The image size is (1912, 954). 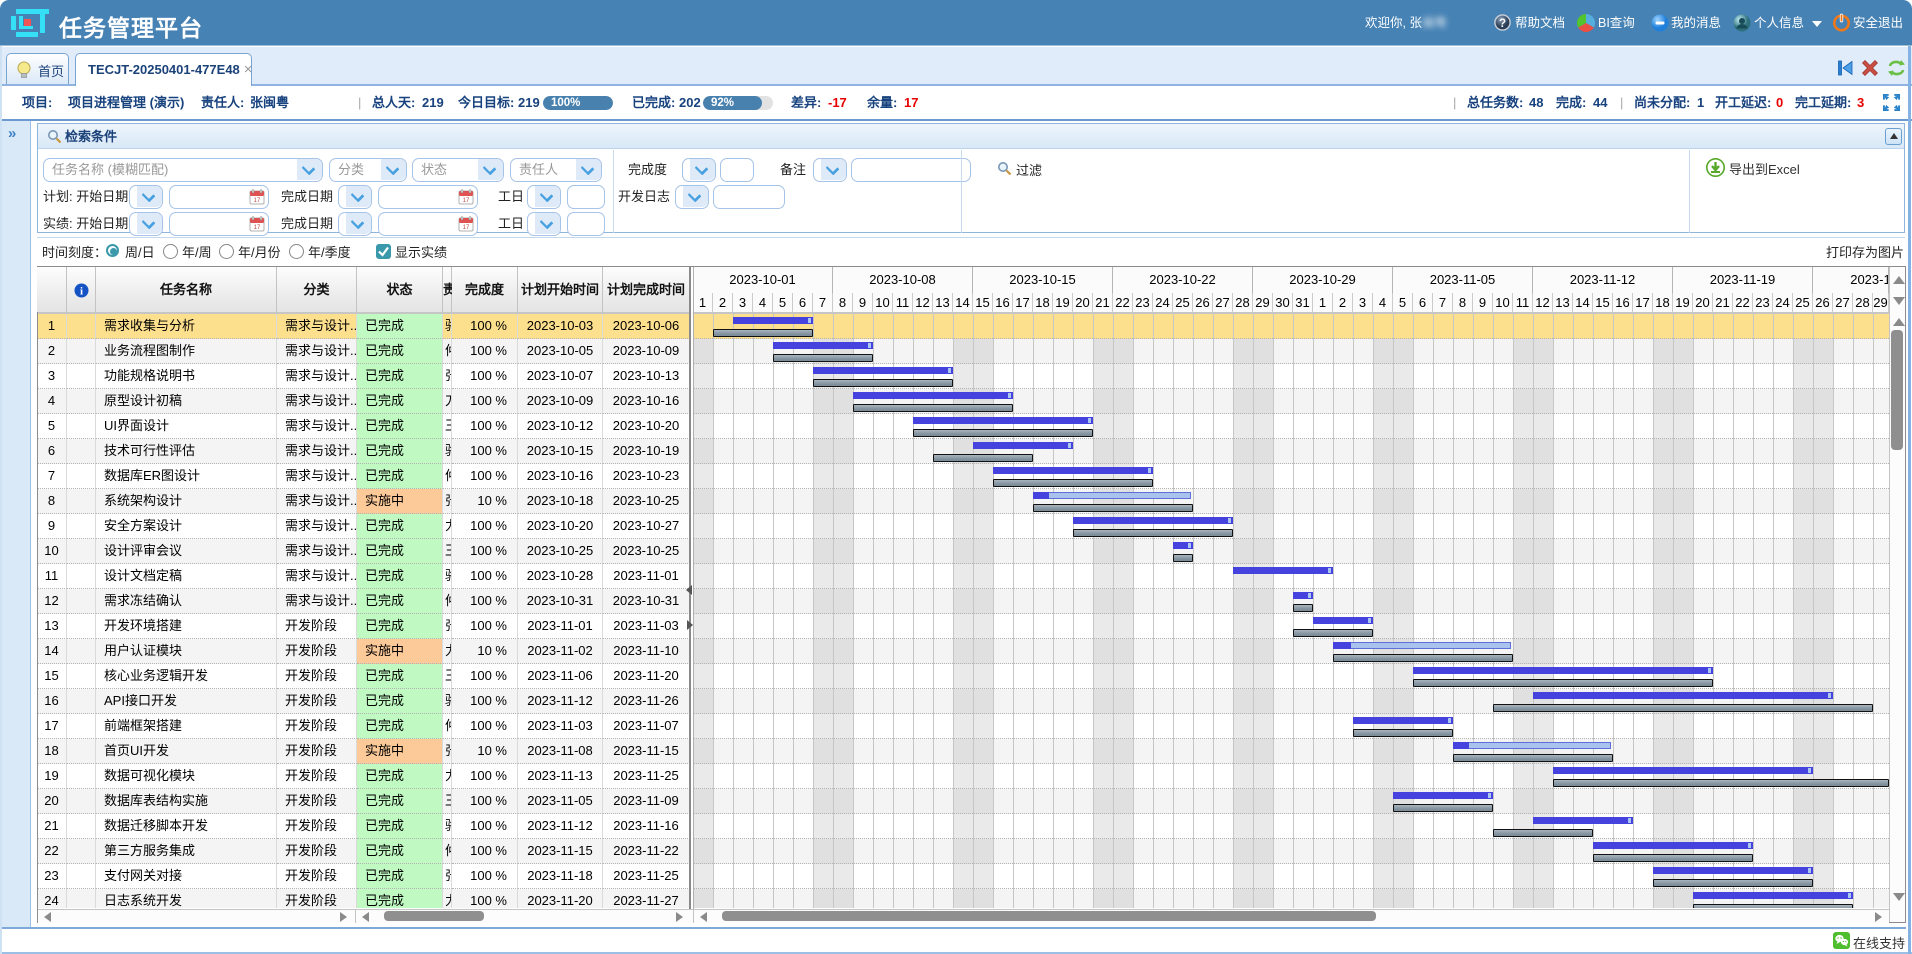 I want to click on svg-text: i, so click(x=81, y=292).